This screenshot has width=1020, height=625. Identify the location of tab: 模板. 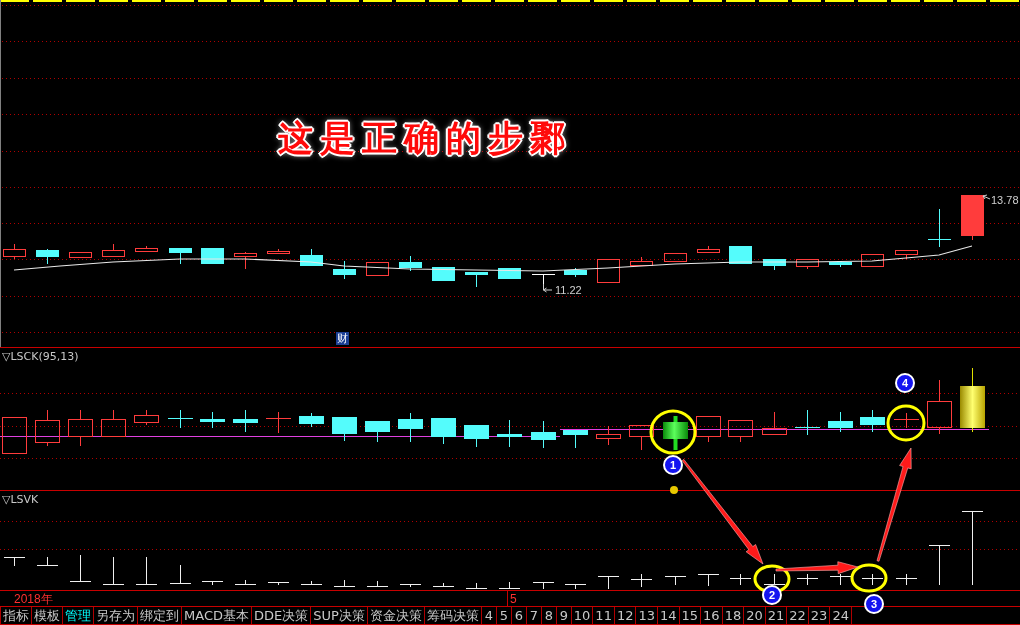
(47, 615).